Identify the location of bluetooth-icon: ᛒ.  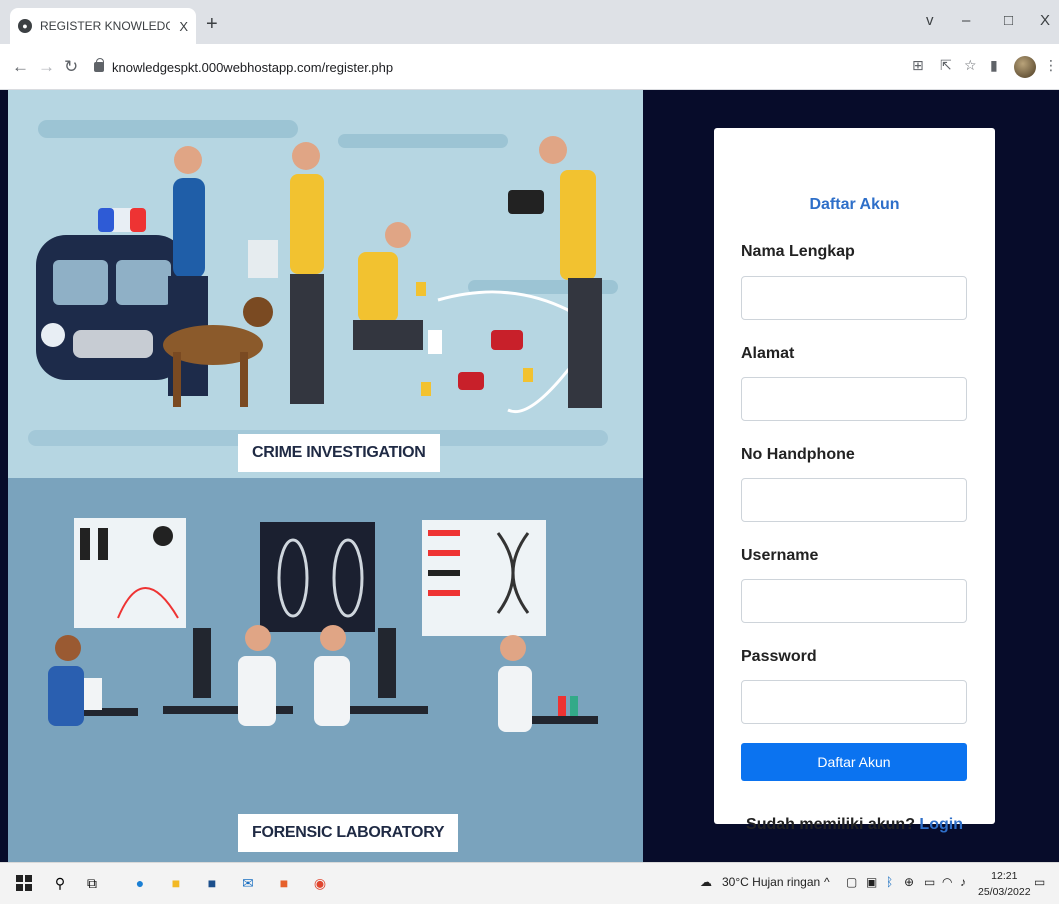
(889, 882).